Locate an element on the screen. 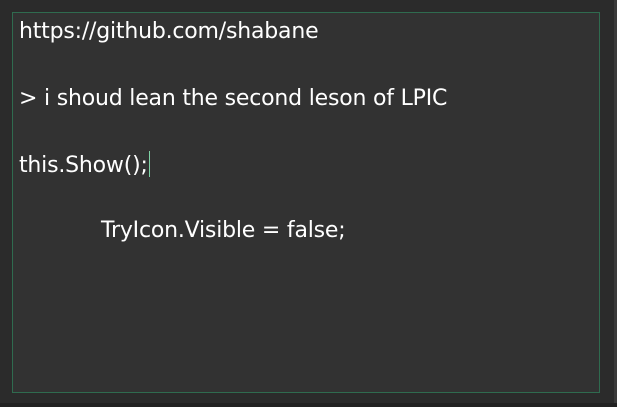 The width and height of the screenshot is (617, 407). editor-line-3: this.Show(); is located at coordinates (84, 165).